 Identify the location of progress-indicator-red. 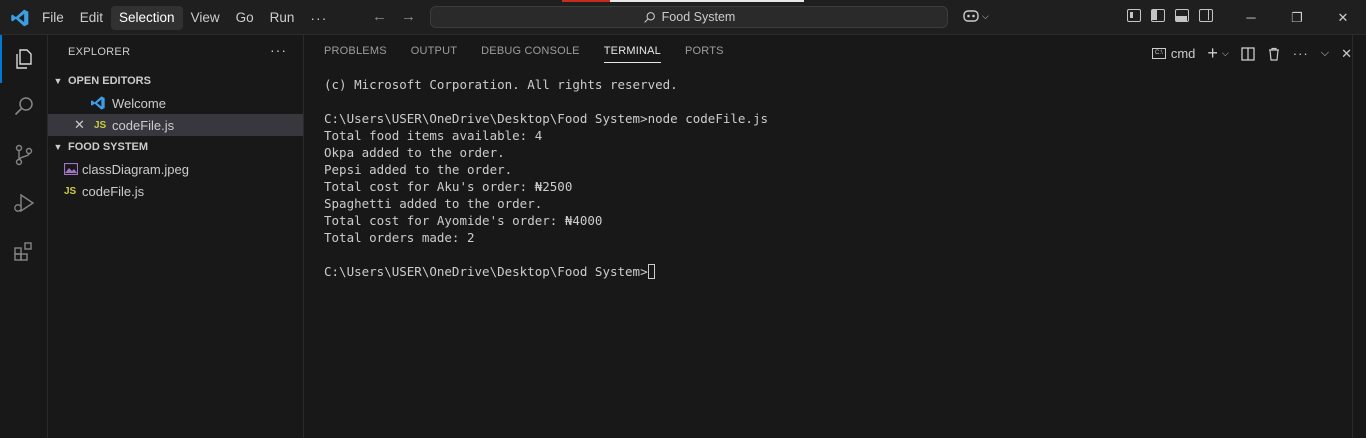
(586, 1).